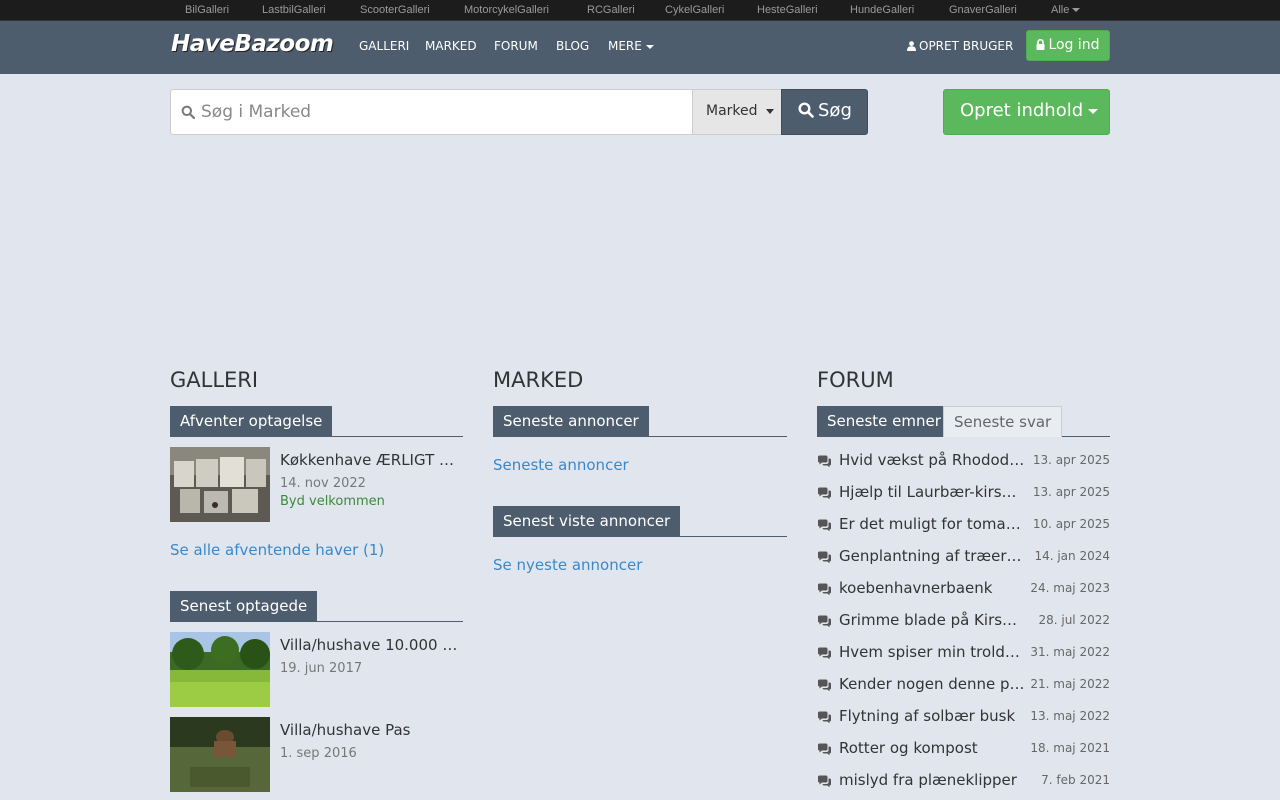 The image size is (1280, 800). What do you see at coordinates (932, 588) in the screenshot?
I see `forum-topic-title: koebenhavnerbaenk` at bounding box center [932, 588].